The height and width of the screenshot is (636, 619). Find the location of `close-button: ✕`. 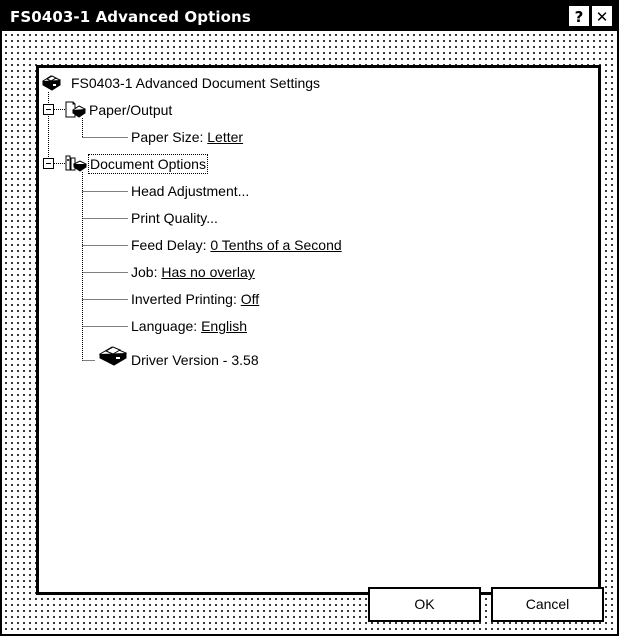

close-button: ✕ is located at coordinates (602, 16).